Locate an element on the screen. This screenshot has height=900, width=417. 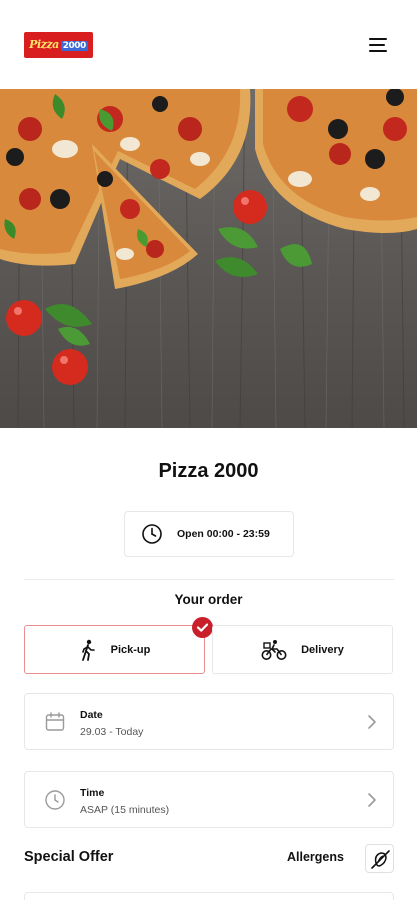
date-selector: Date 29.03 - Today is located at coordinates (209, 721).